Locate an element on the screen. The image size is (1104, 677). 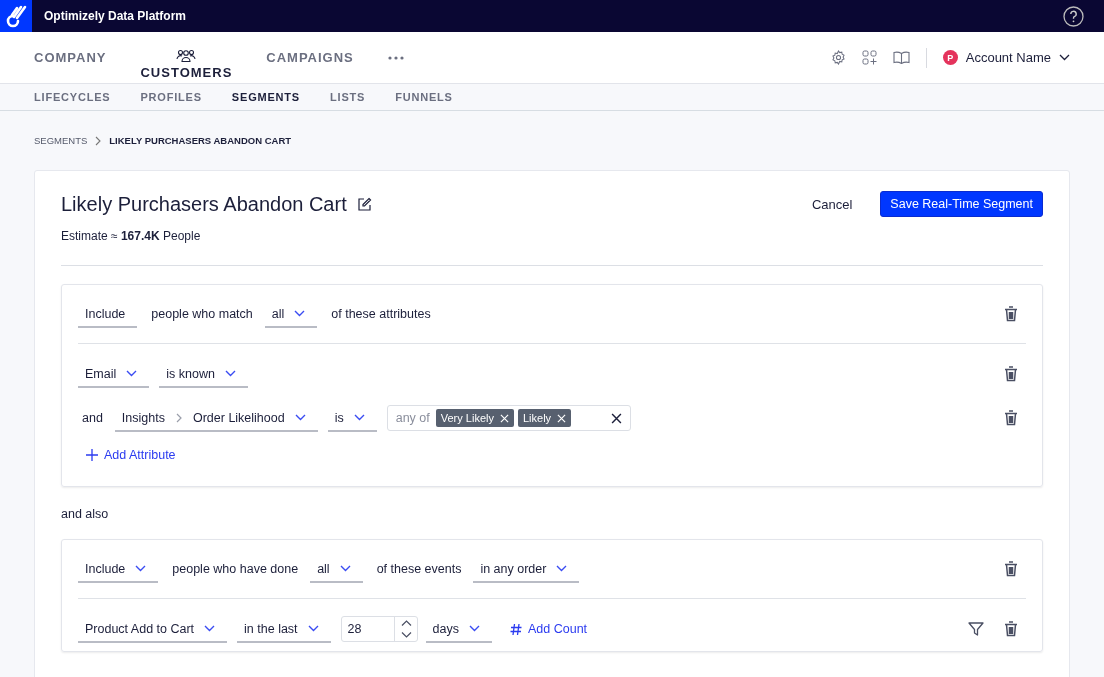
logo-icon is located at coordinates (16, 16).